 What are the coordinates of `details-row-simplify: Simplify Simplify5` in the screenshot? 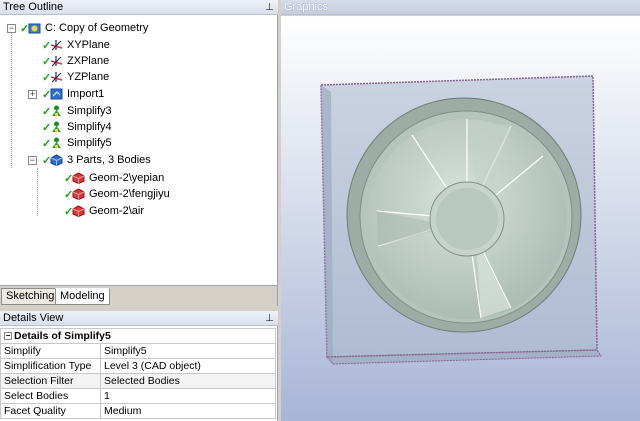 It's located at (138, 351).